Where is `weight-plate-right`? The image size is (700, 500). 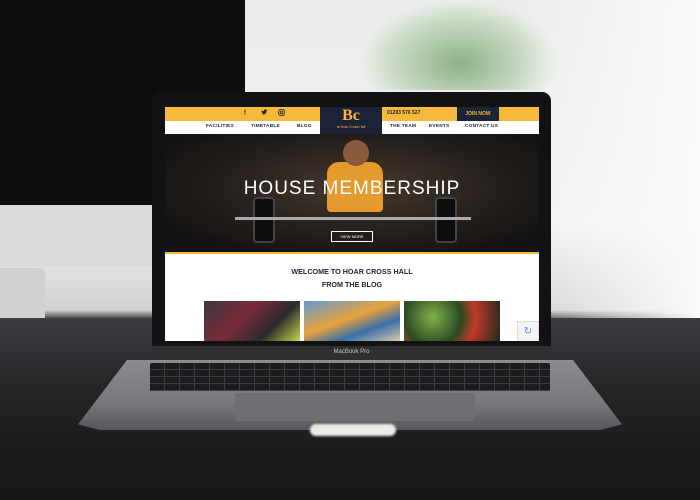 weight-plate-right is located at coordinates (446, 220).